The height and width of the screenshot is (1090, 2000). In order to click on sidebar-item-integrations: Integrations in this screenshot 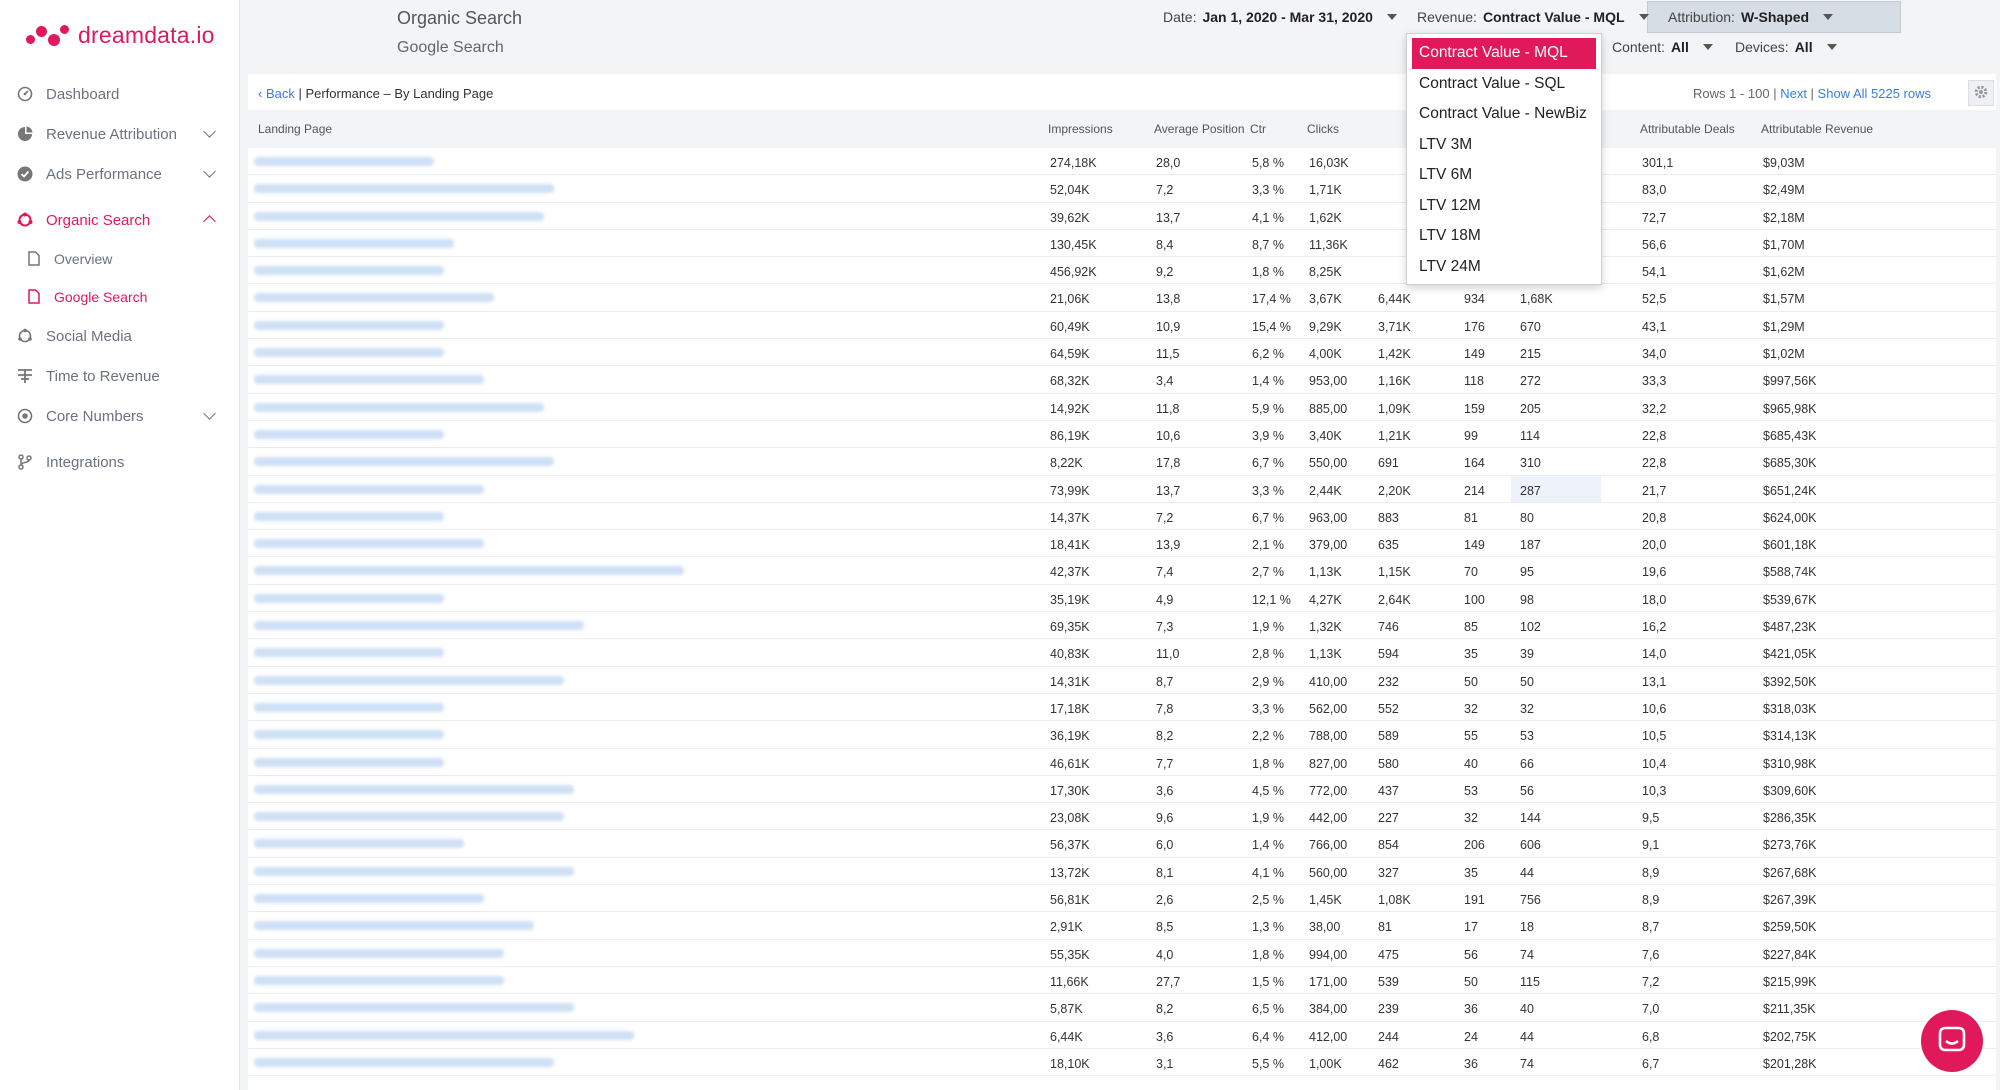, I will do `click(120, 462)`.